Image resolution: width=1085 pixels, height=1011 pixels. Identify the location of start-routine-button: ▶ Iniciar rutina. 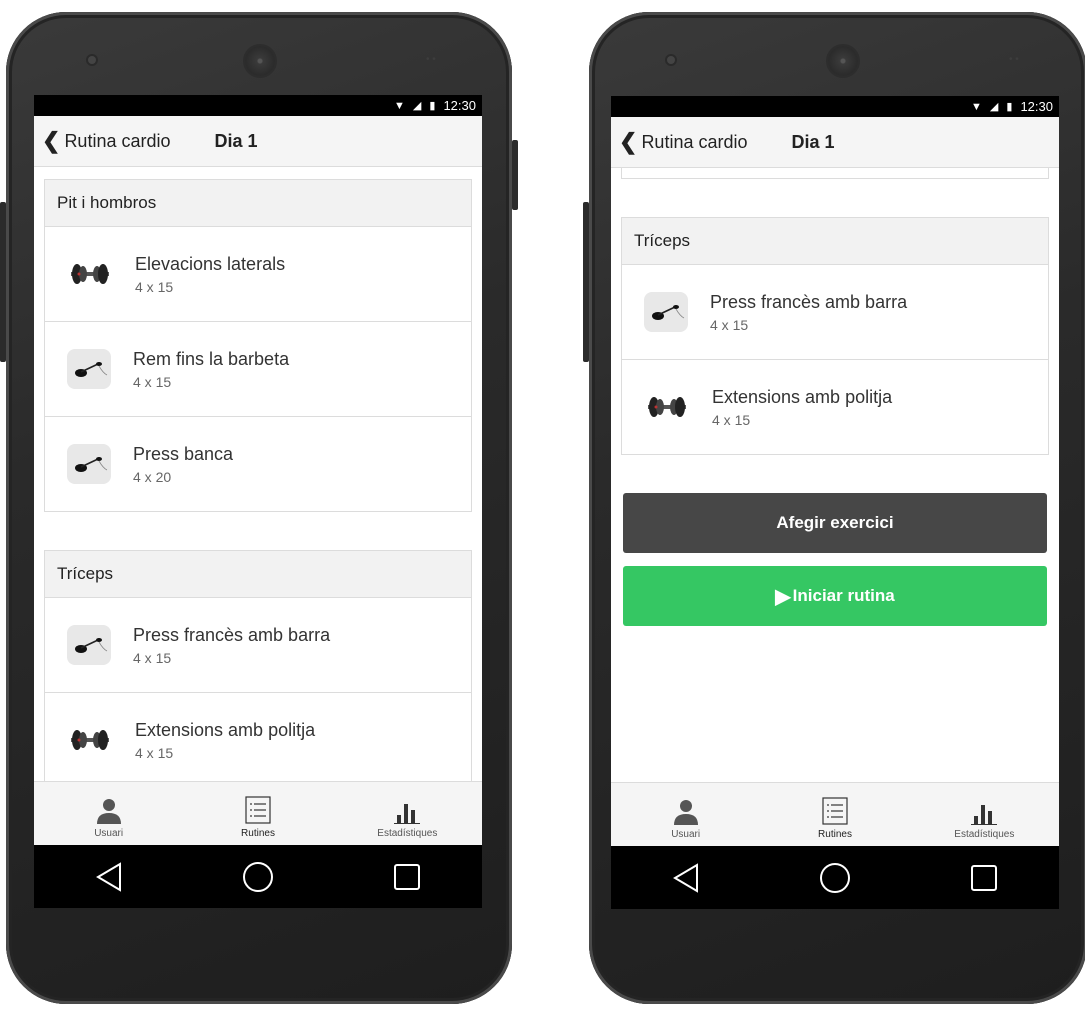
(835, 596).